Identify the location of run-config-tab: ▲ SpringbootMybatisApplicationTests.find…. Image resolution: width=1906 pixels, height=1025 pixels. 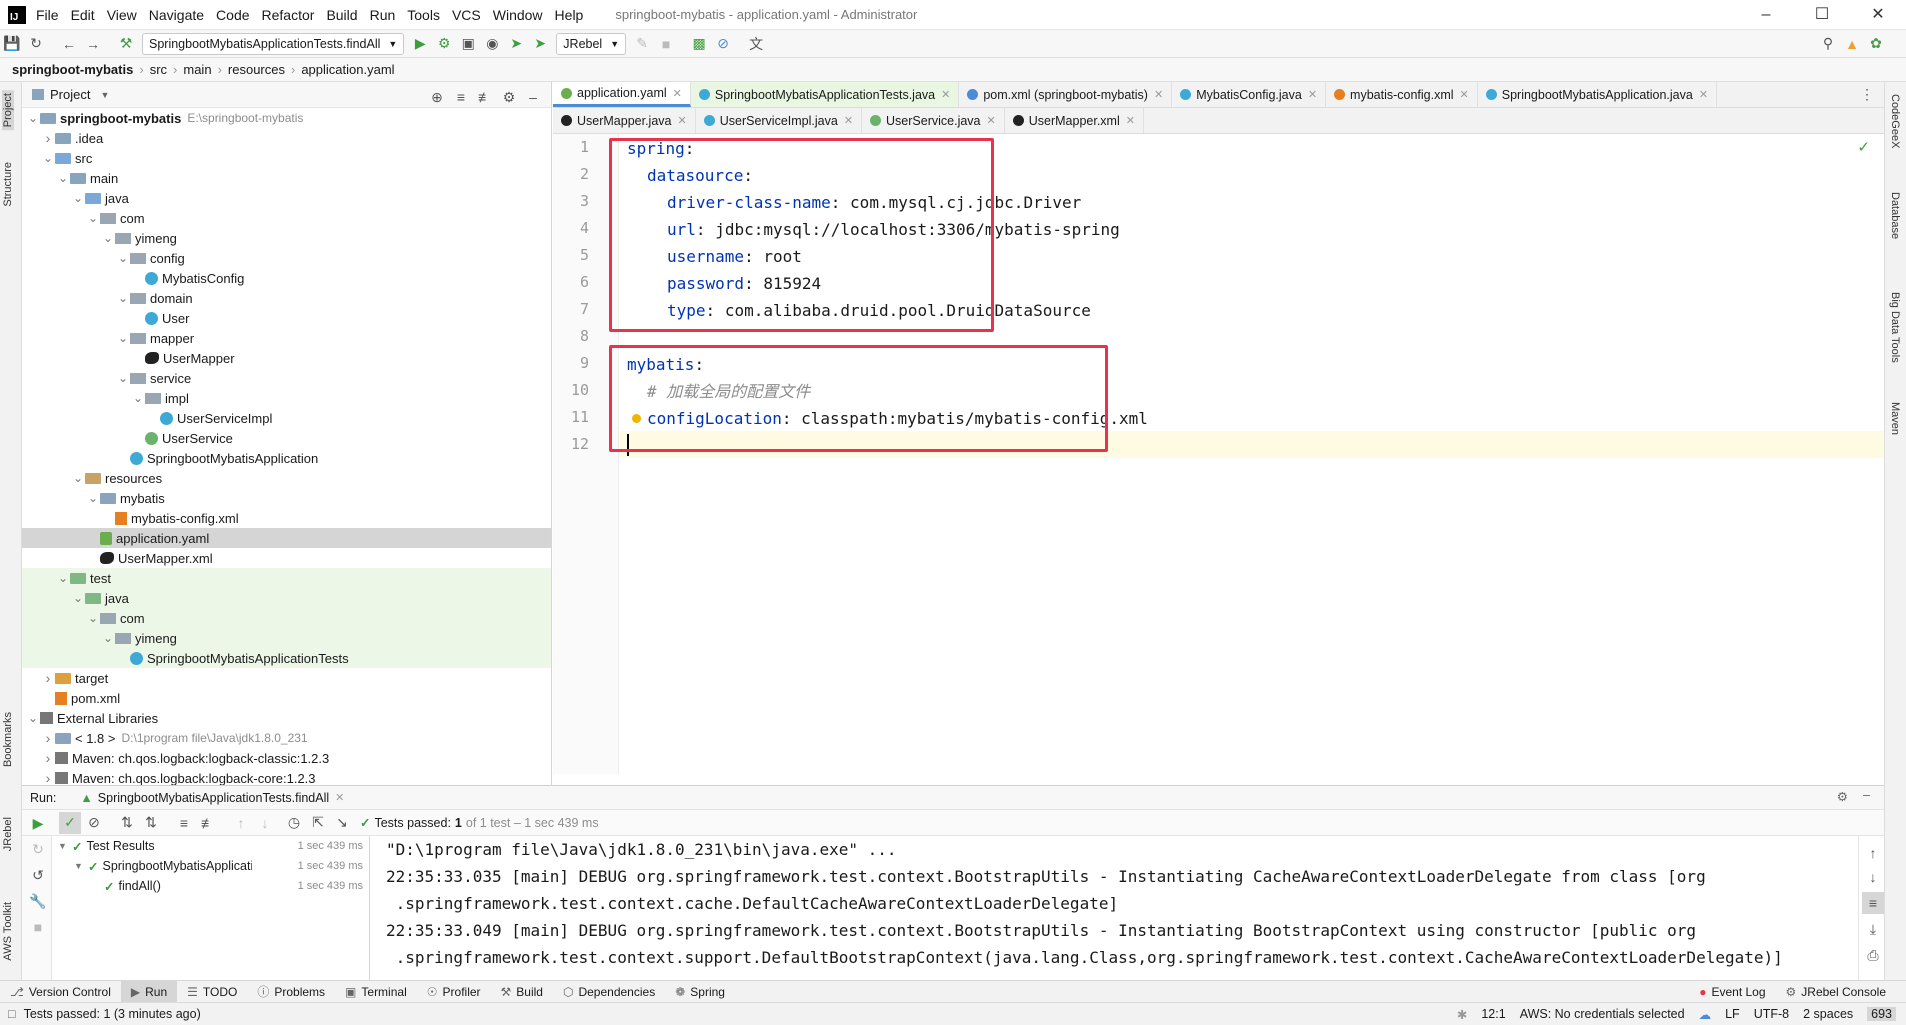
(212, 798).